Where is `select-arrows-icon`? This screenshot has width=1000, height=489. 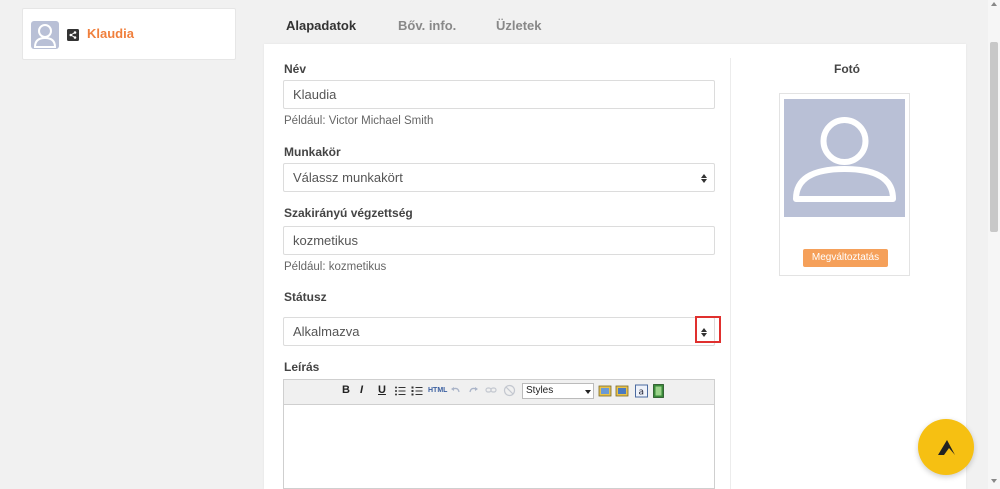
select-arrows-icon is located at coordinates (704, 178).